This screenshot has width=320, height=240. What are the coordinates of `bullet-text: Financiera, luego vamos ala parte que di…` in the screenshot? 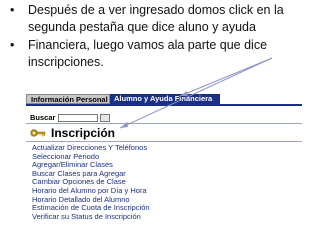 It's located at (148, 53).